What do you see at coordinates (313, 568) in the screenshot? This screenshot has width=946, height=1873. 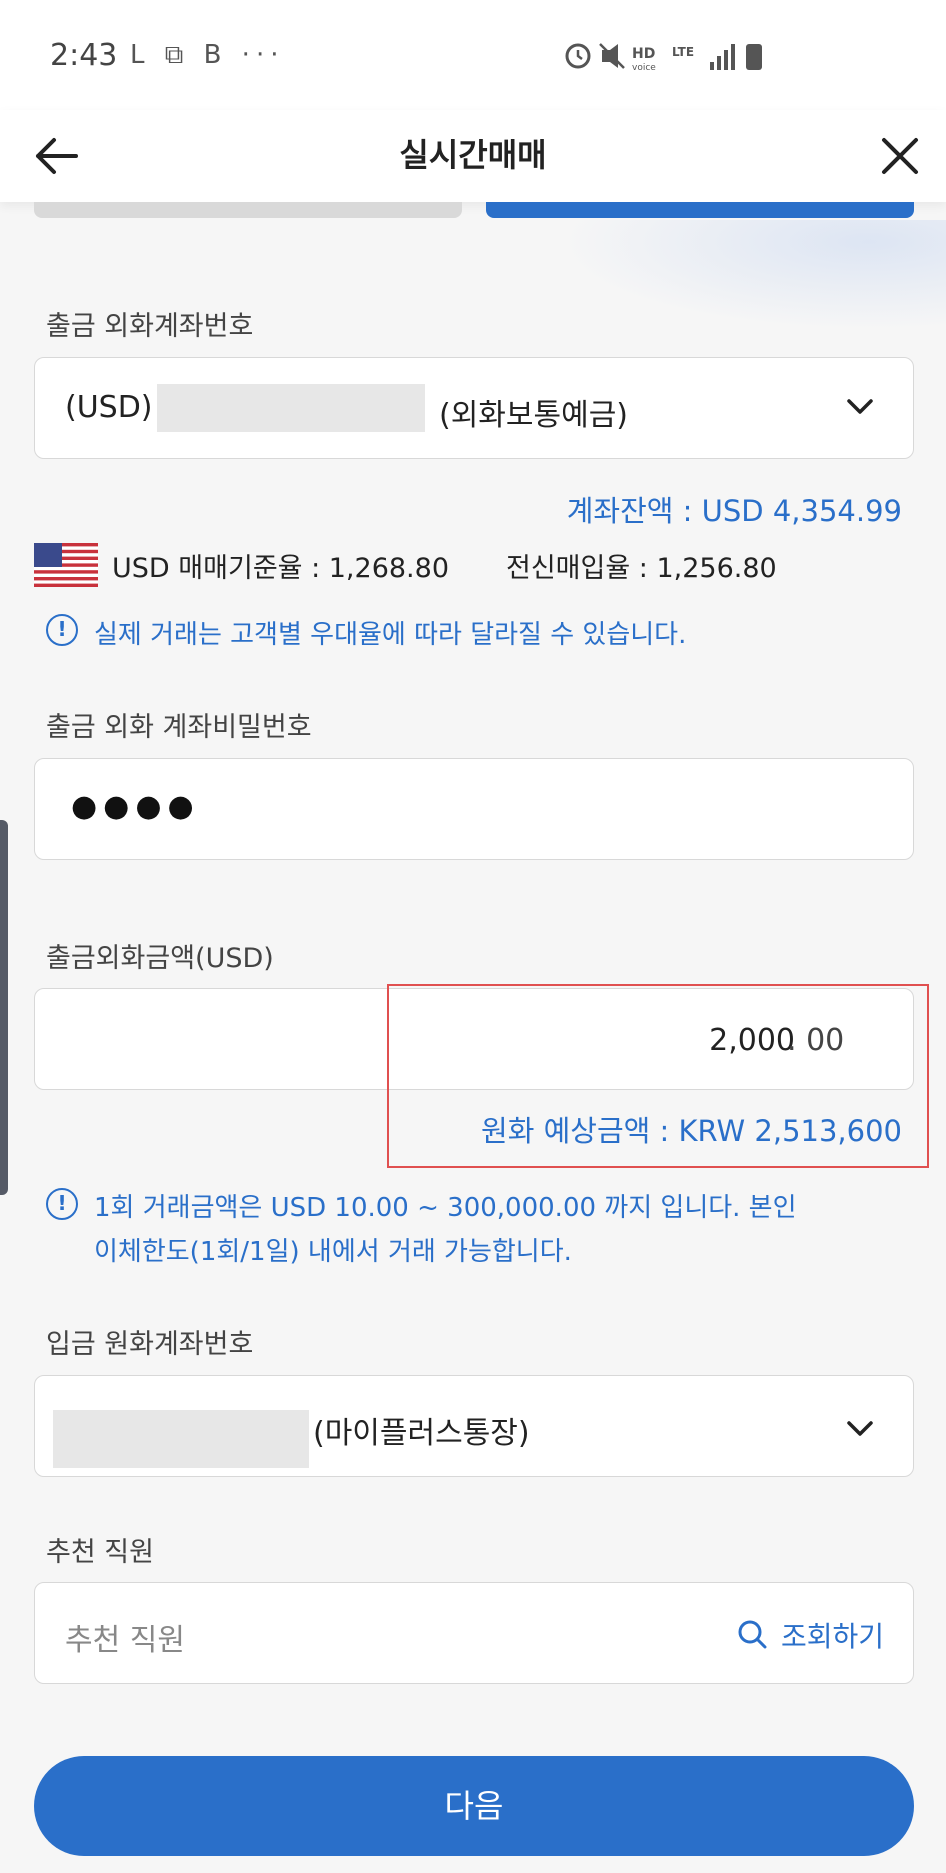 I see `base-rate-value: 매매기준율 : 1,268.80` at bounding box center [313, 568].